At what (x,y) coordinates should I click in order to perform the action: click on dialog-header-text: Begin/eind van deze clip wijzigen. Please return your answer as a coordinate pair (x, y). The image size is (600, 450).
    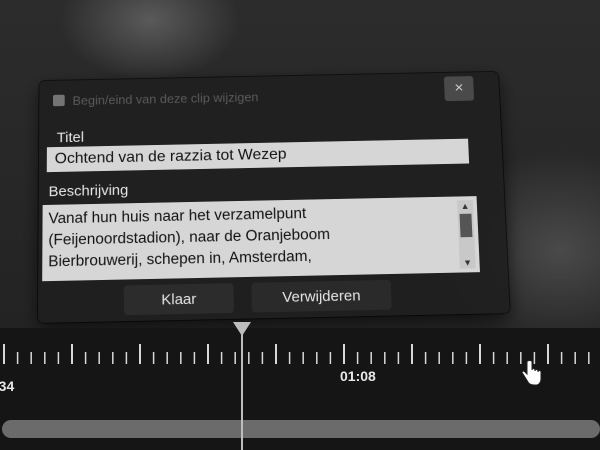
    Looking at the image, I should click on (165, 98).